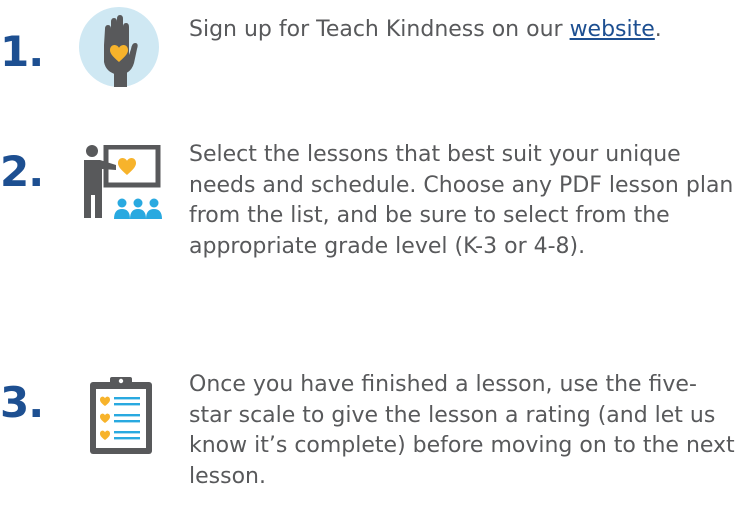  Describe the element at coordinates (379, 29) in the screenshot. I see `step-1-text-start: Sign up for Teach Kindness on our` at that location.